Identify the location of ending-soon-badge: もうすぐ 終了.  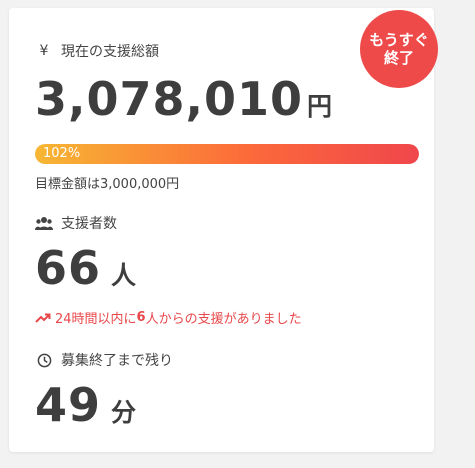
(399, 49).